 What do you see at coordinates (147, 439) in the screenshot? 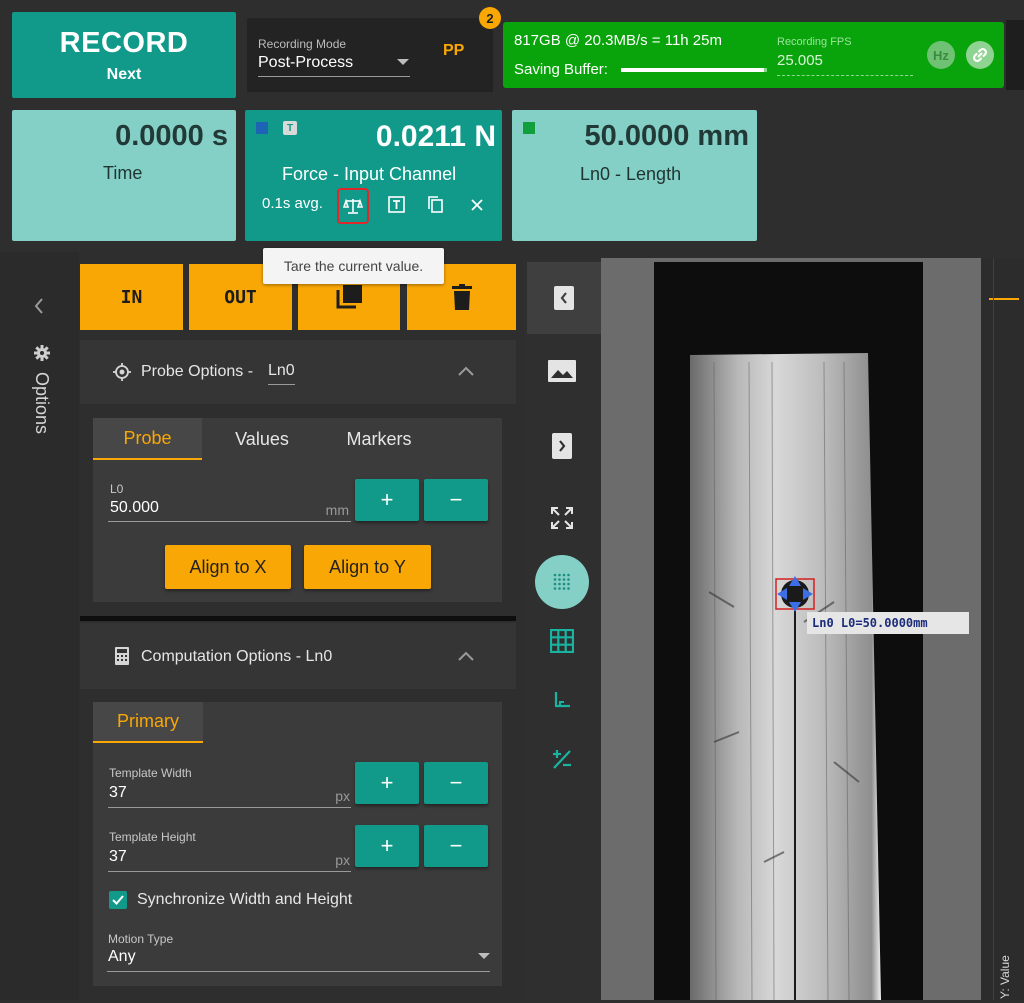
I see `tab-probe: Probe` at bounding box center [147, 439].